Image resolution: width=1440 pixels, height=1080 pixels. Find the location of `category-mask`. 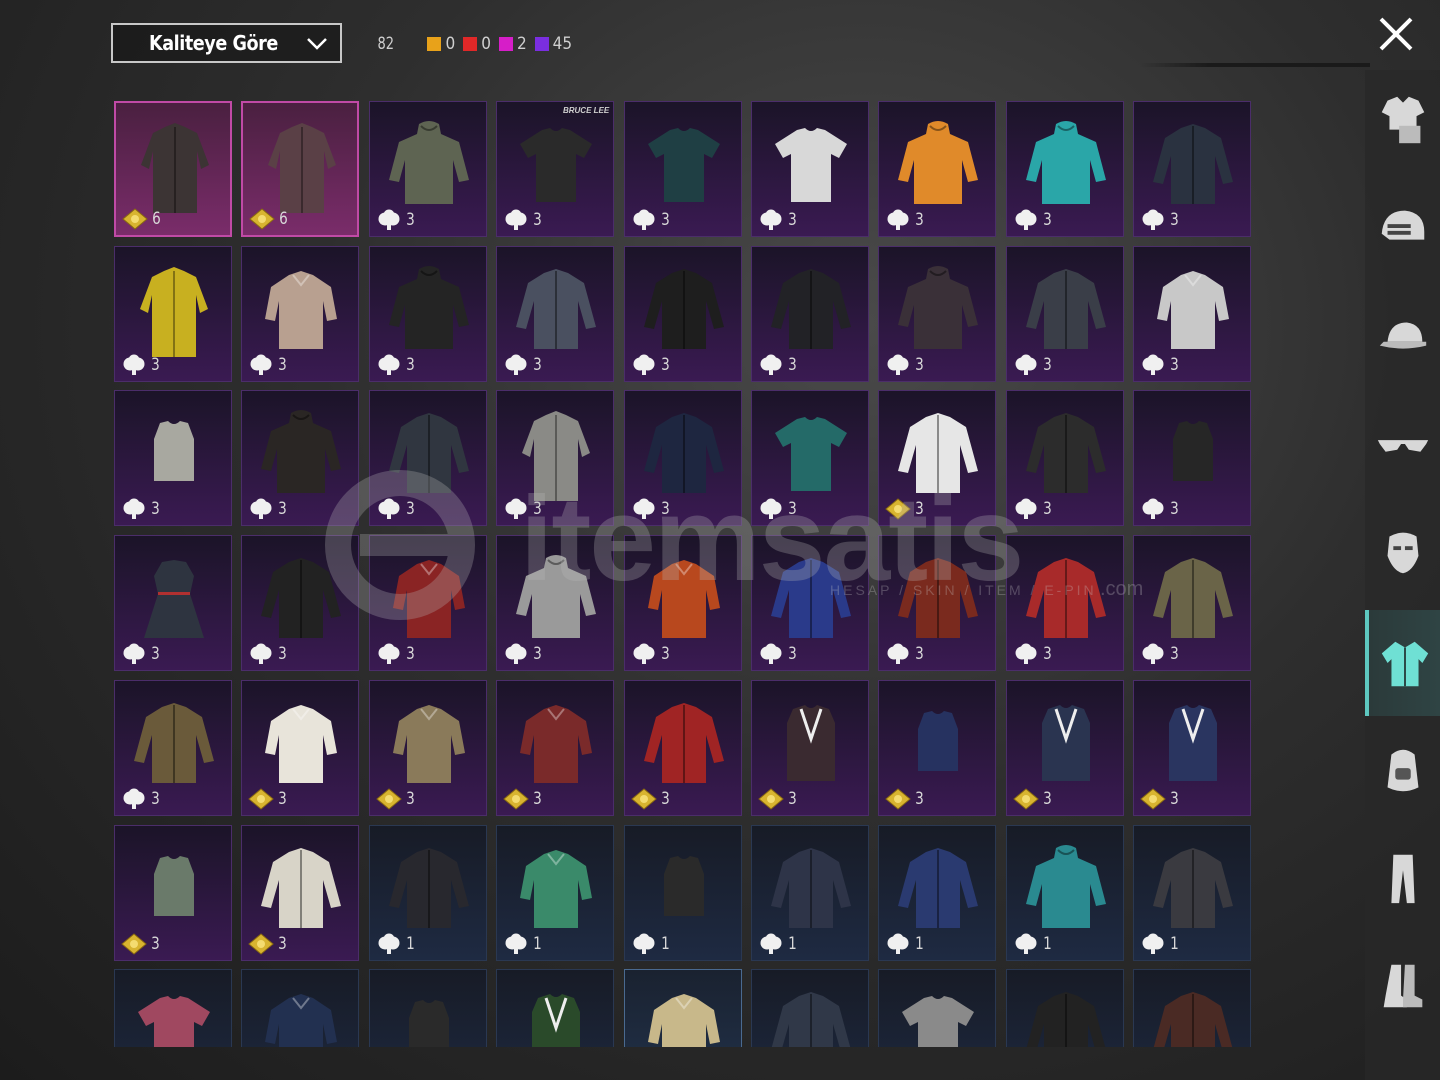

category-mask is located at coordinates (1402, 552).